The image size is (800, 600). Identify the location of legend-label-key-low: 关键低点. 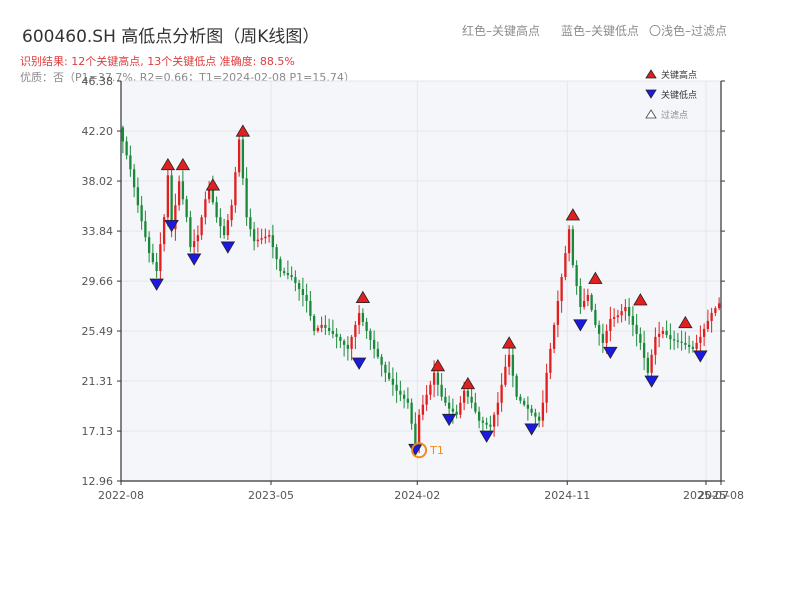
(679, 95).